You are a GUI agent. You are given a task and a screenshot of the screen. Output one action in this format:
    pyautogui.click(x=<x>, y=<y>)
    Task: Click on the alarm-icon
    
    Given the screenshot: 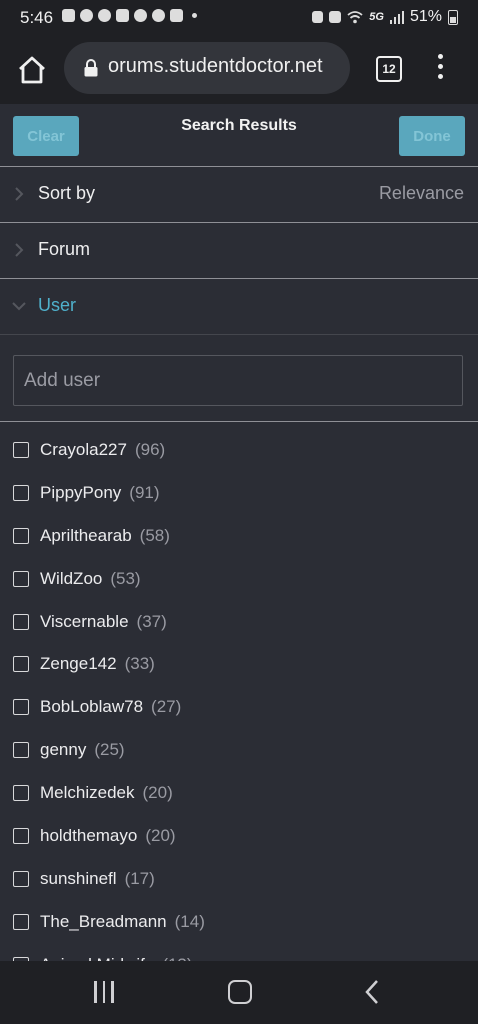 What is the action you would take?
    pyautogui.click(x=318, y=17)
    